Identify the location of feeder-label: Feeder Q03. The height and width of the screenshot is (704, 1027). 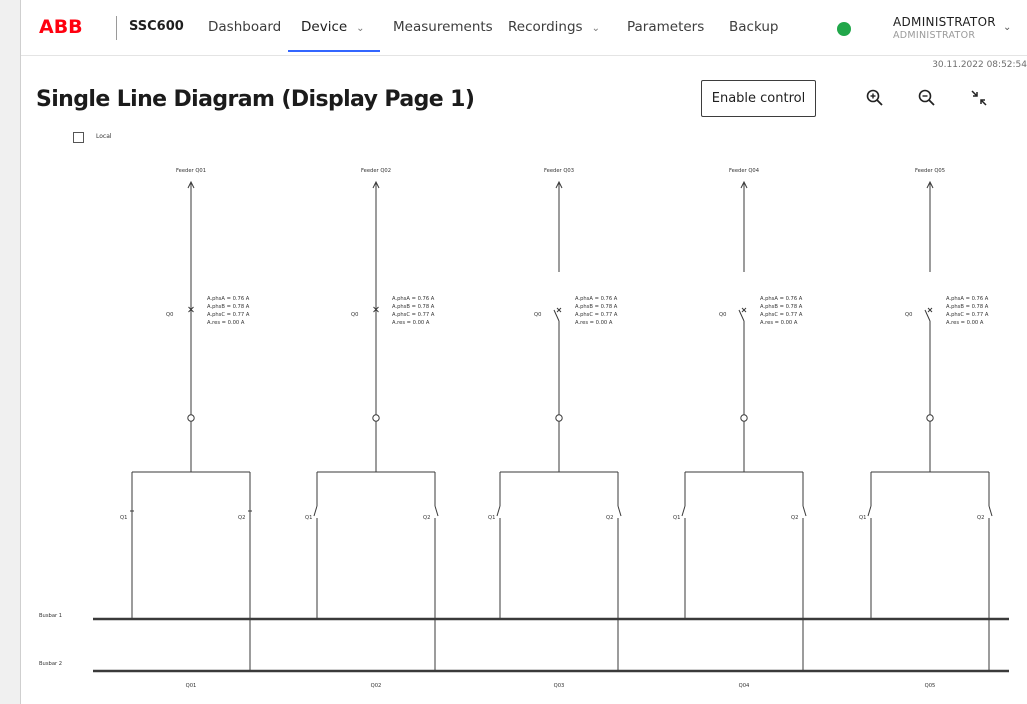
(559, 171).